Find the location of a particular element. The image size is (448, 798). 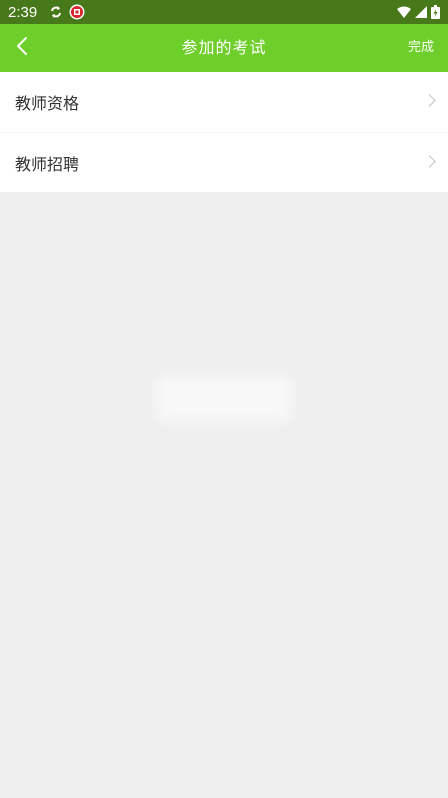

chevron-left-icon is located at coordinates (22, 48).